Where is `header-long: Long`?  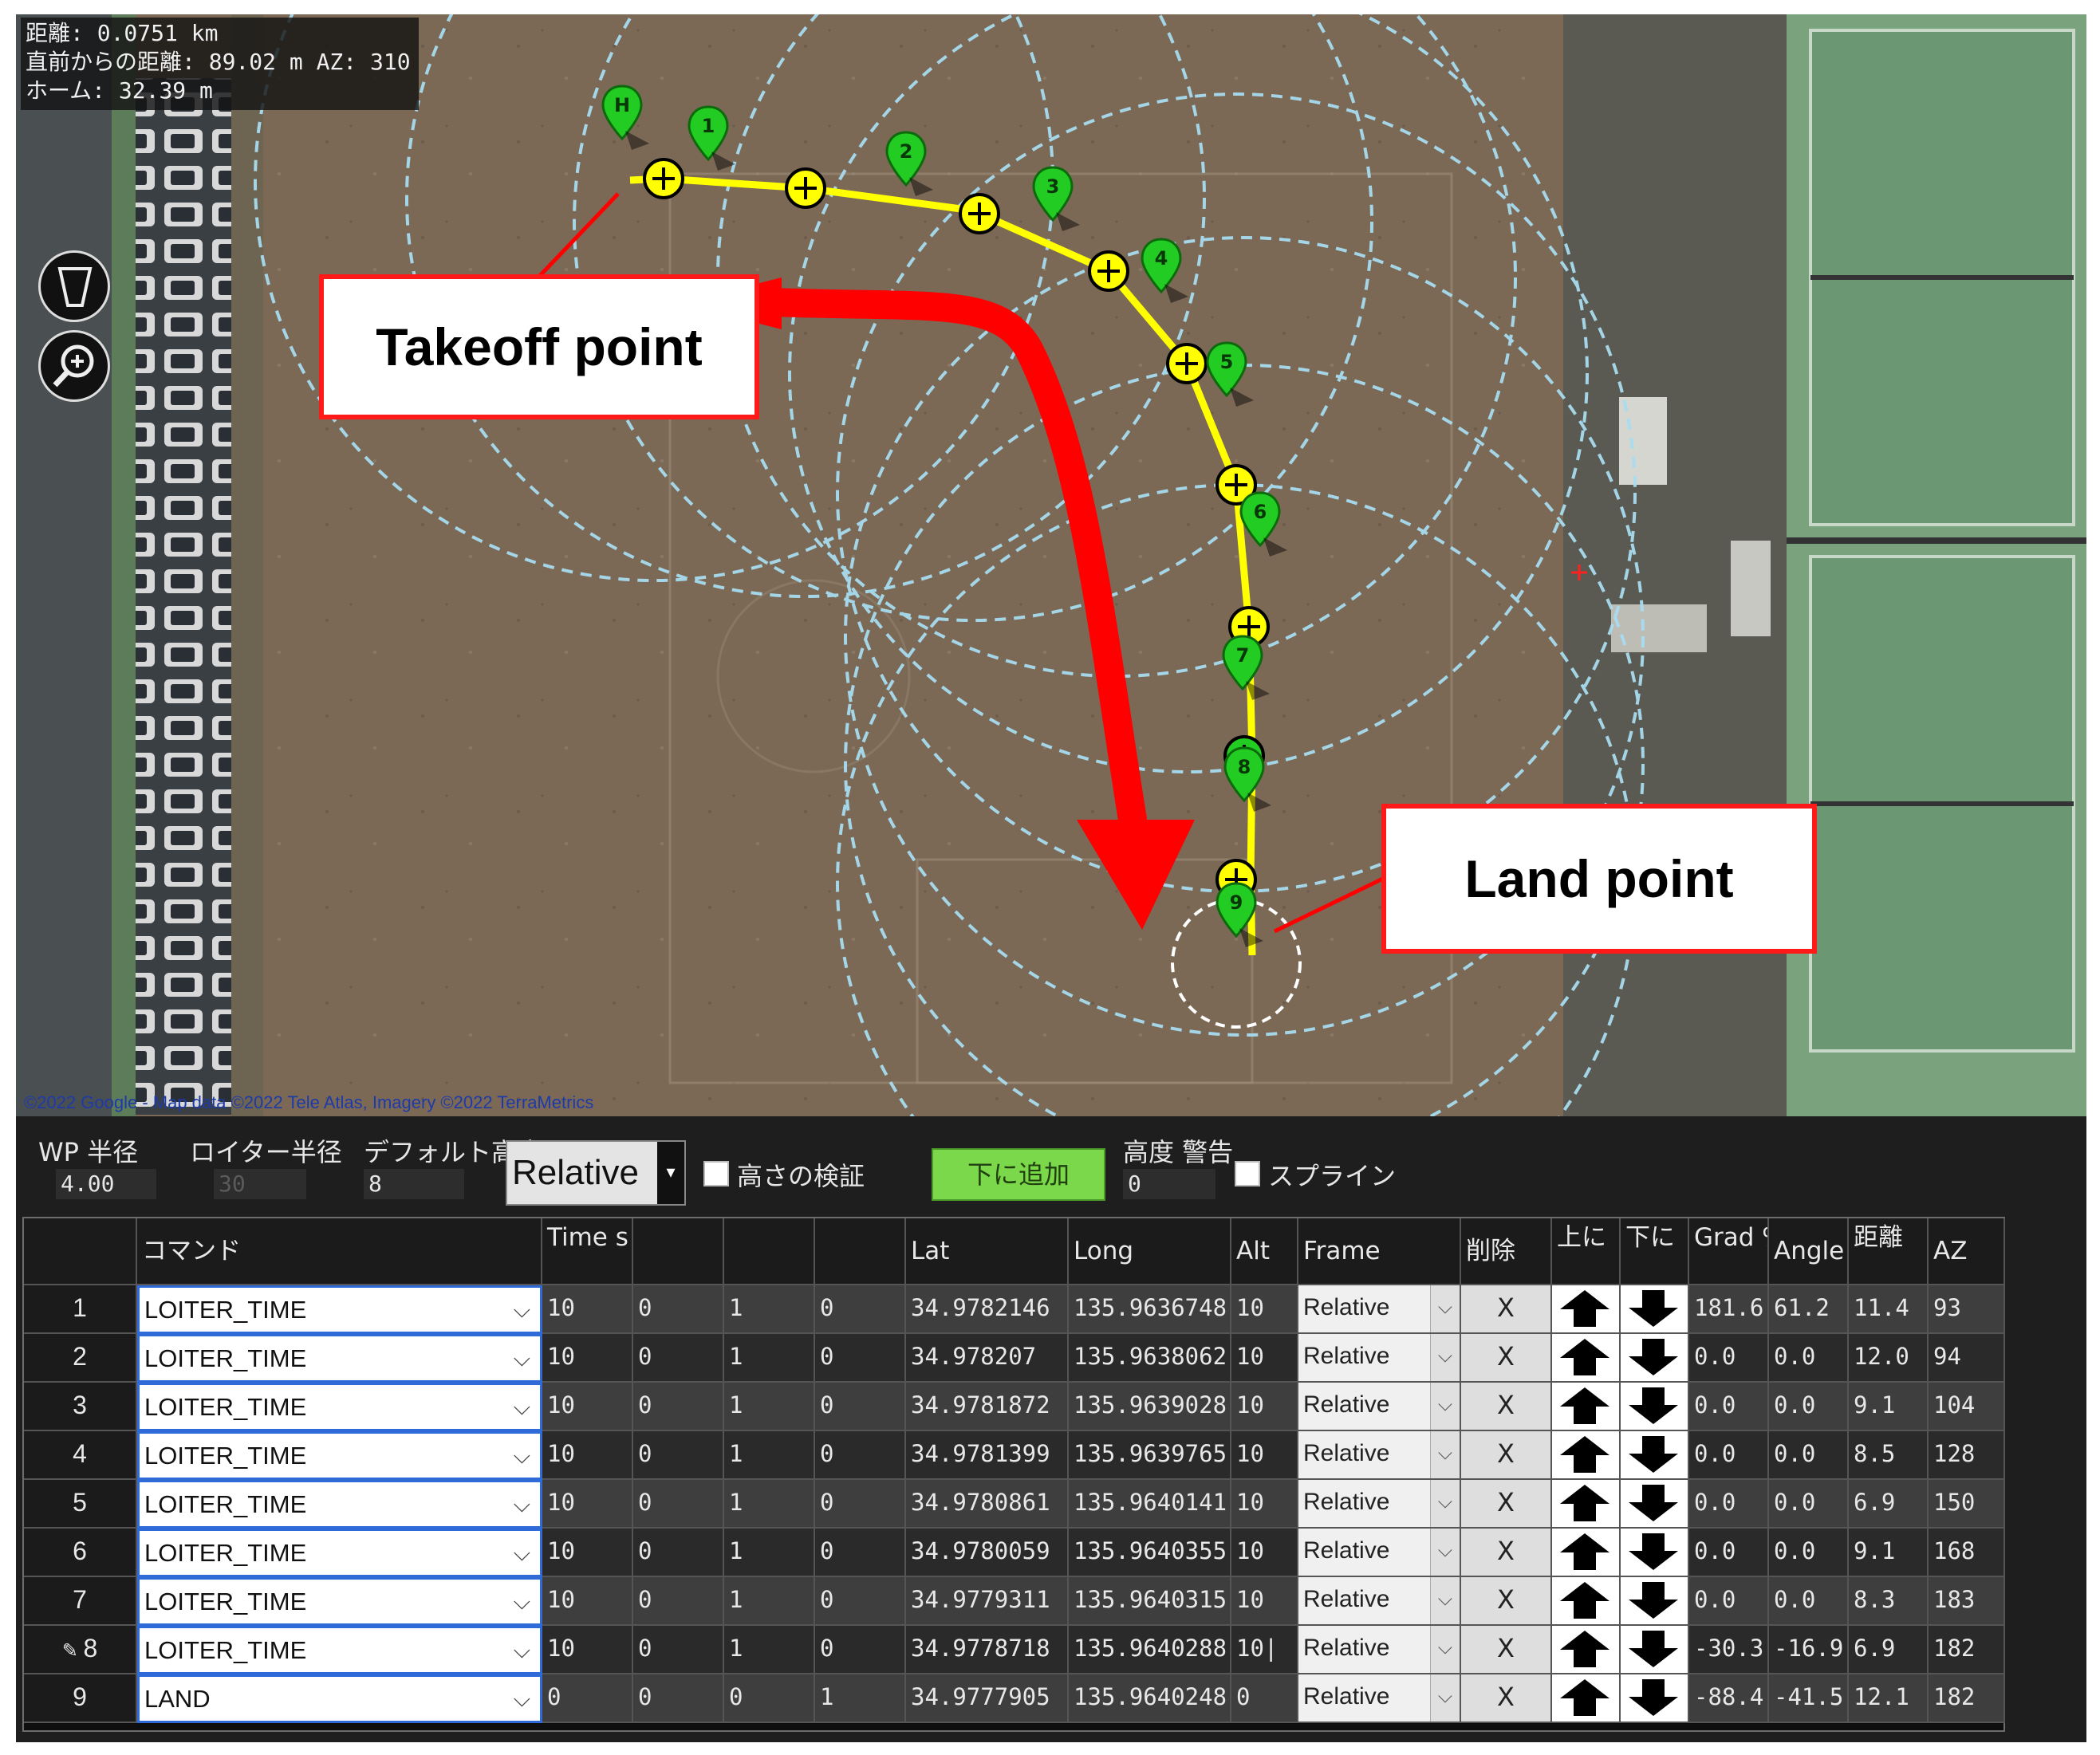
header-long: Long is located at coordinates (1150, 1251).